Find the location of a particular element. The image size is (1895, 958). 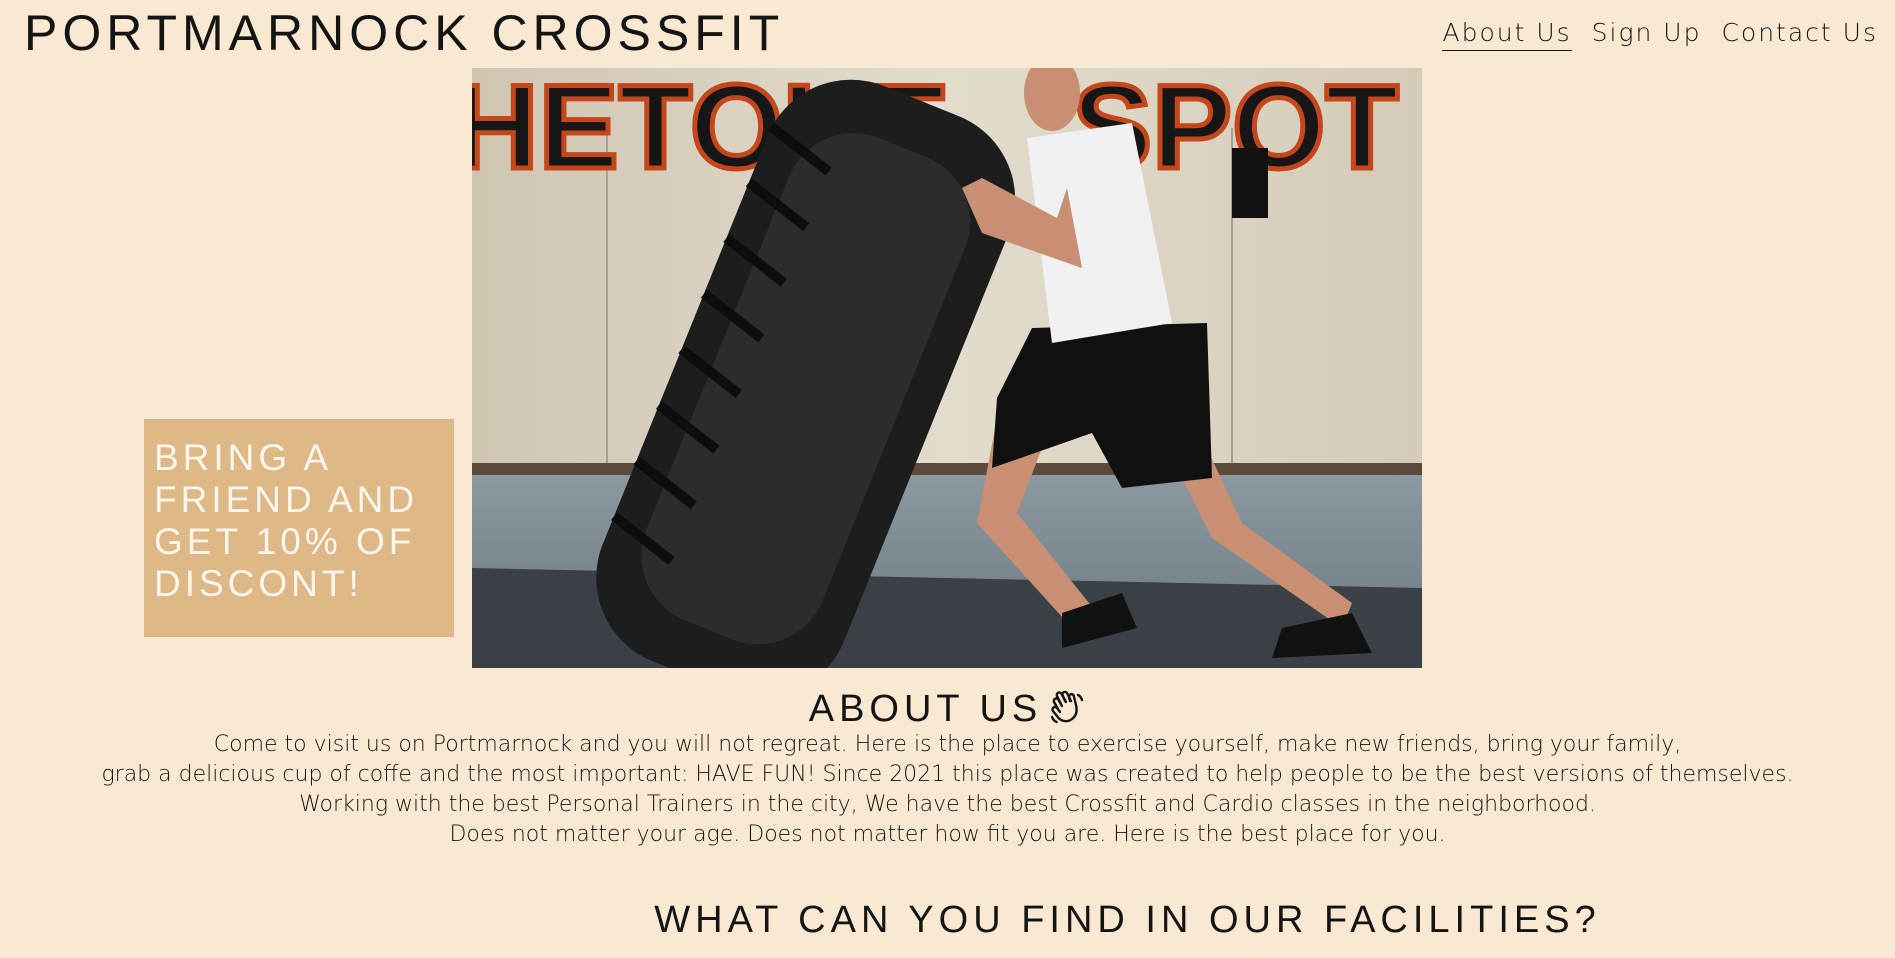

waving-hand-icon is located at coordinates (1067, 707).